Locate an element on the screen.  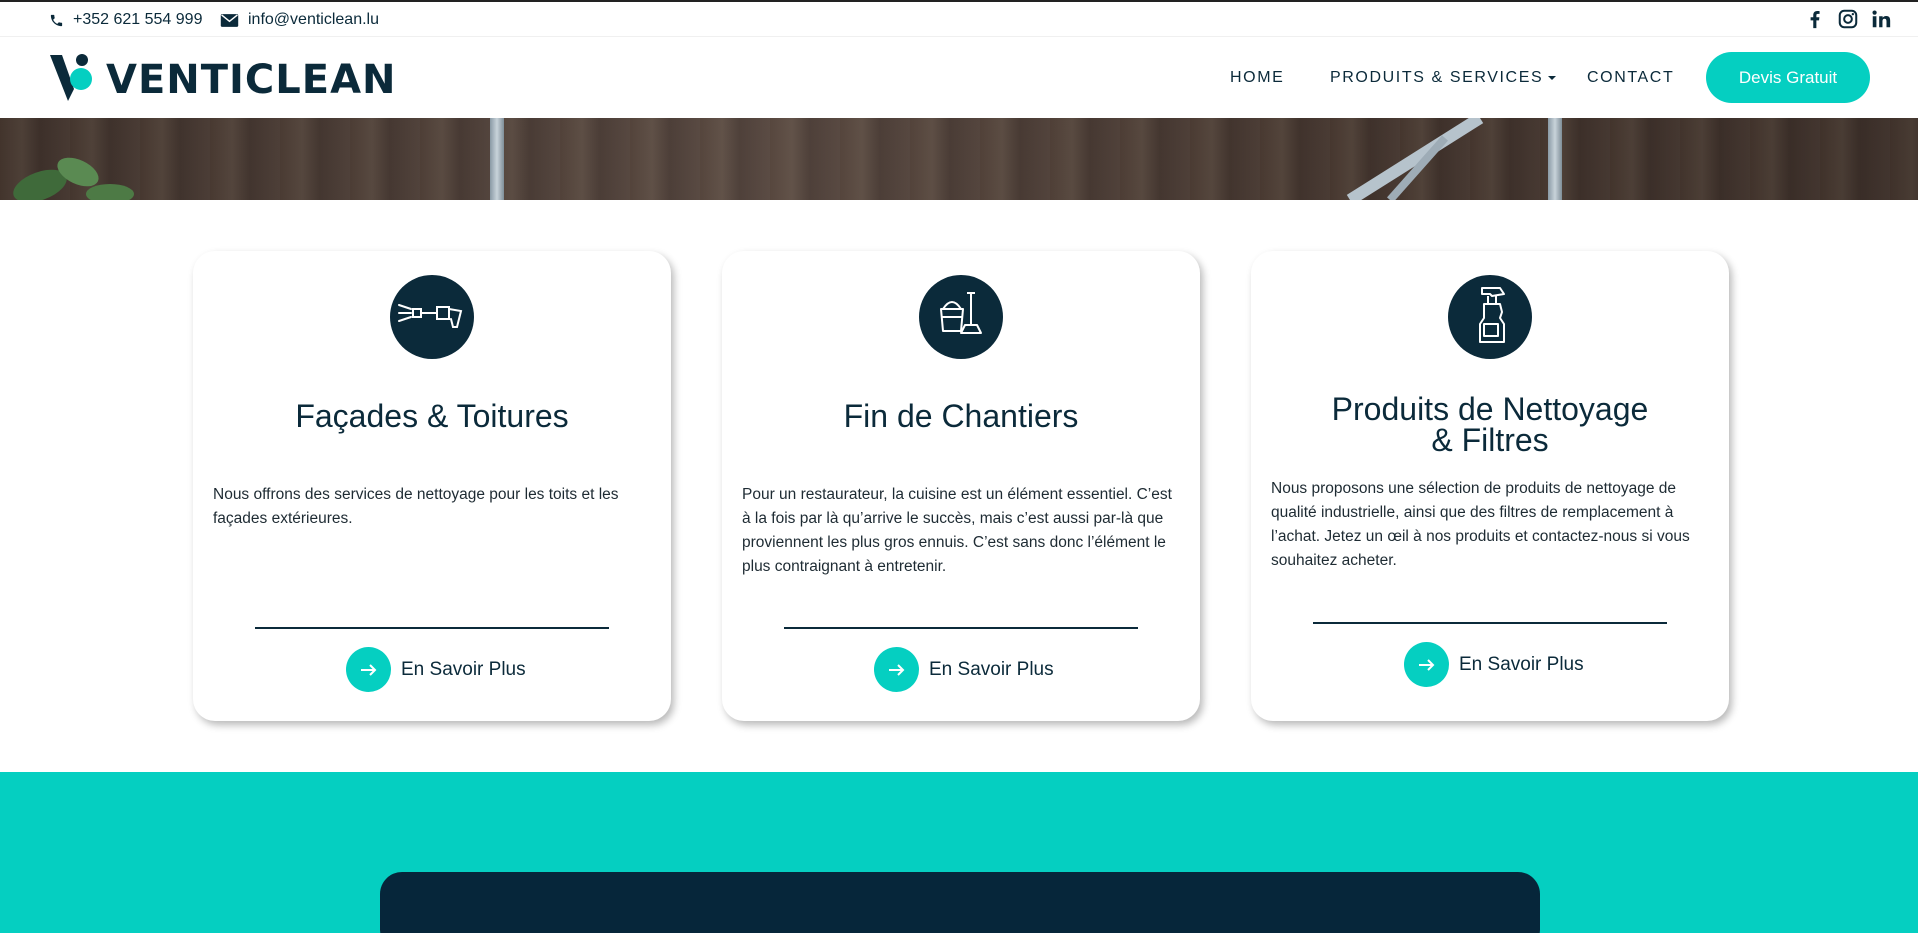
nav-home: HOME is located at coordinates (1257, 77).